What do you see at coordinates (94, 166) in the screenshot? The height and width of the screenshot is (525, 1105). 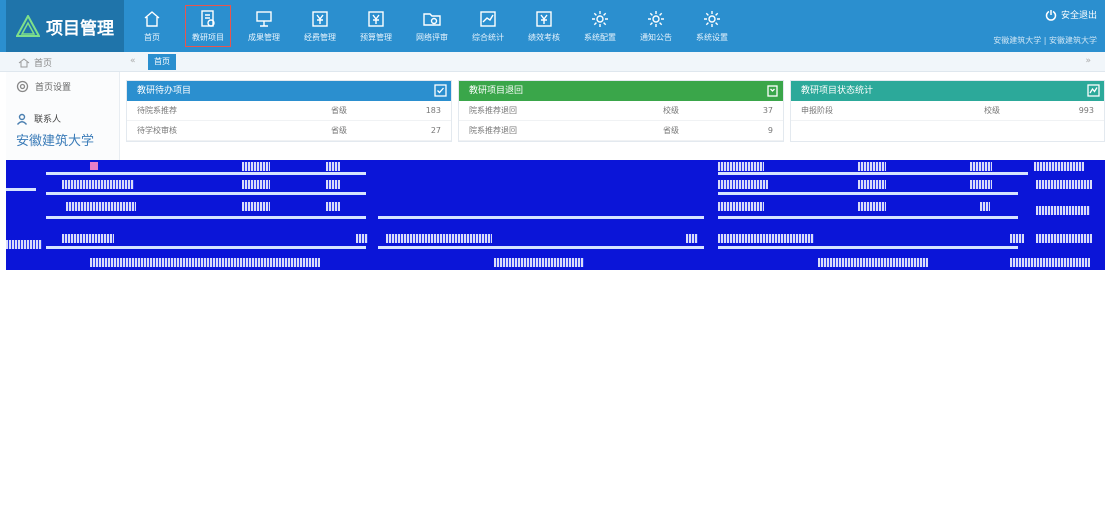 I see `artifact-mark` at bounding box center [94, 166].